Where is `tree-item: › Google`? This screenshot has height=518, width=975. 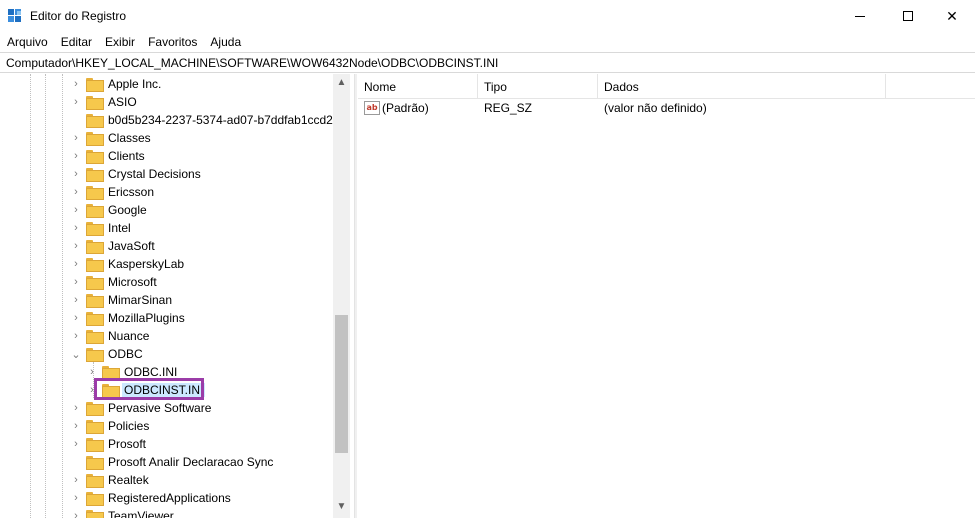
tree-item: › Google is located at coordinates (109, 210).